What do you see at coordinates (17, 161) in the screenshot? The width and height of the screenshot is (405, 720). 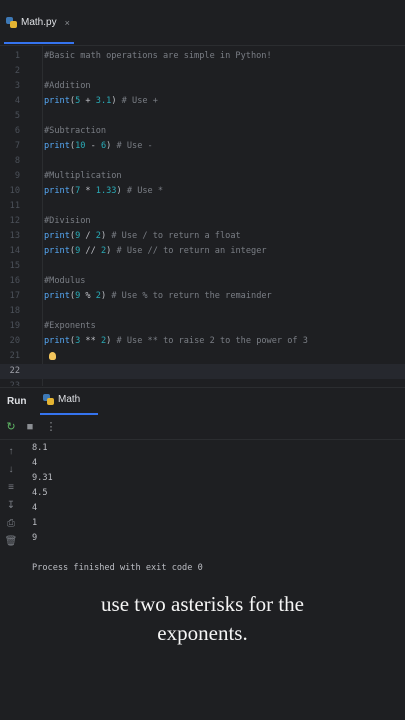 I see `line-number: 8` at bounding box center [17, 161].